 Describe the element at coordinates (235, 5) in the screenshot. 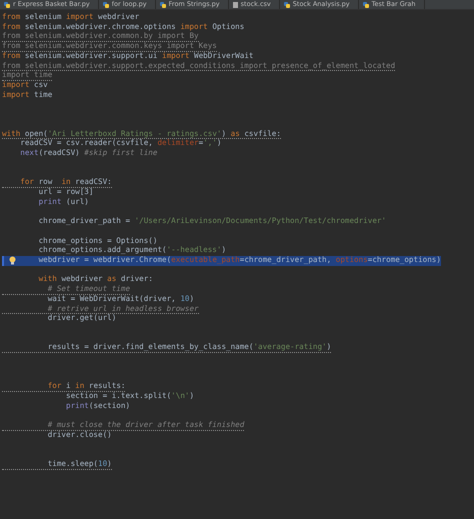

I see `file-icon` at that location.